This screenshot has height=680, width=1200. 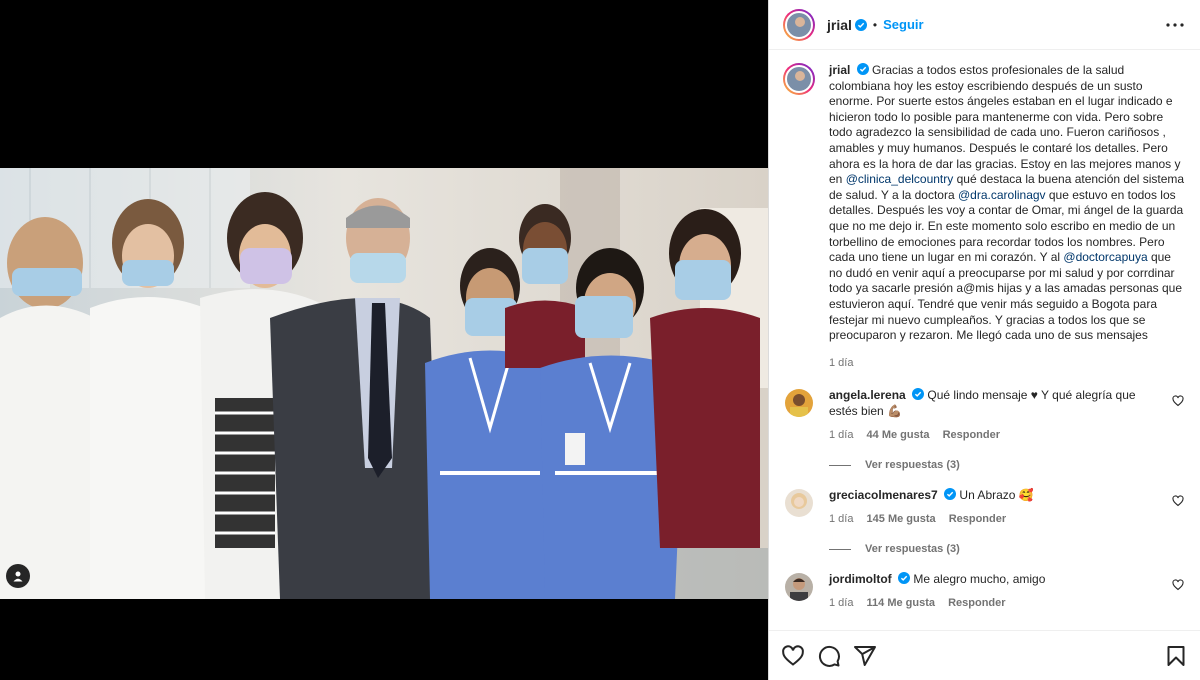 What do you see at coordinates (901, 603) in the screenshot?
I see `comment-likes: 114 Me gusta` at bounding box center [901, 603].